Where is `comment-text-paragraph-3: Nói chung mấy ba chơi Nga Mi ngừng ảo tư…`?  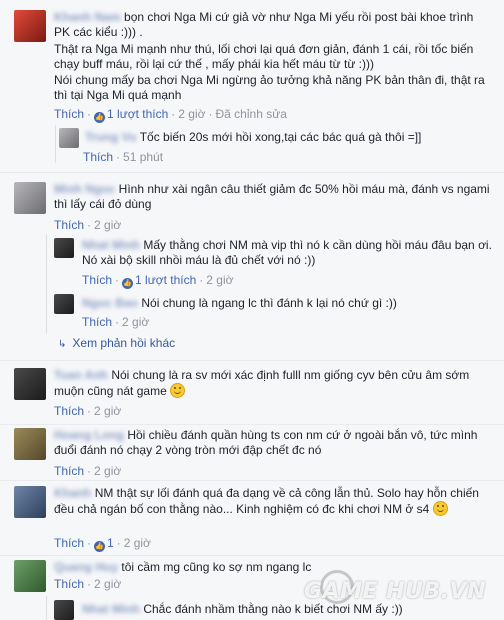
comment-text-paragraph-3: Nói chung mấy ba chơi Nga Mi ngừng ảo tư… is located at coordinates (269, 87).